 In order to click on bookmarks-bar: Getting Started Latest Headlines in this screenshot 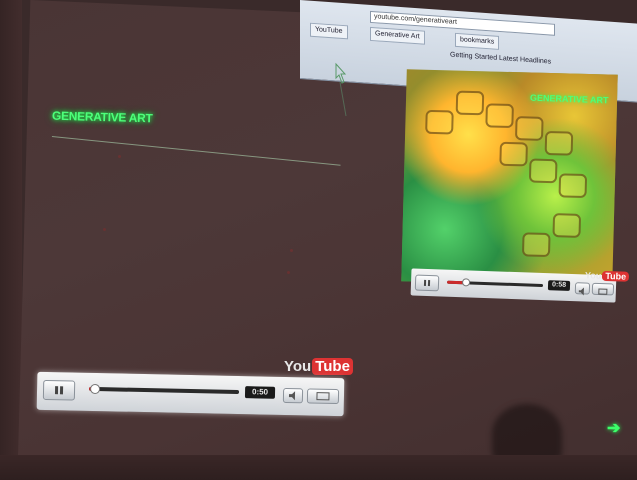, I will do `click(540, 61)`.